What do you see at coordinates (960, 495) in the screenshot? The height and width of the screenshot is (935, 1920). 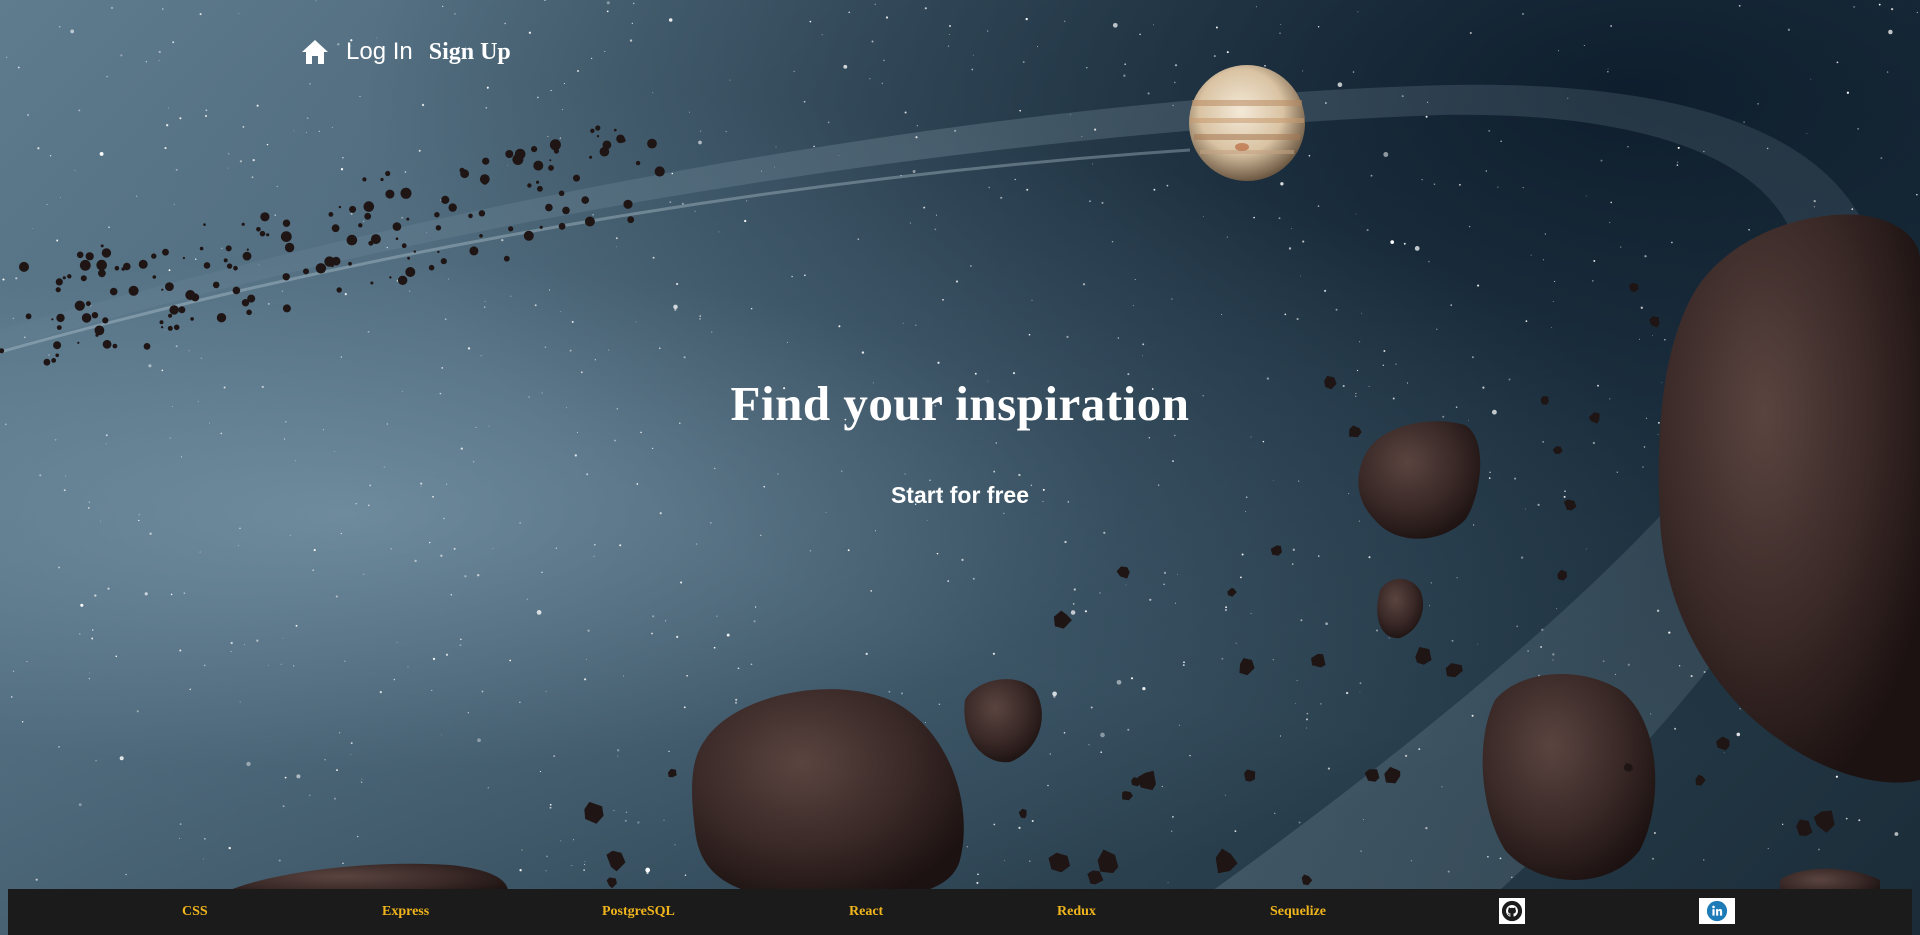 I see `start-for-free-button: Start for free` at bounding box center [960, 495].